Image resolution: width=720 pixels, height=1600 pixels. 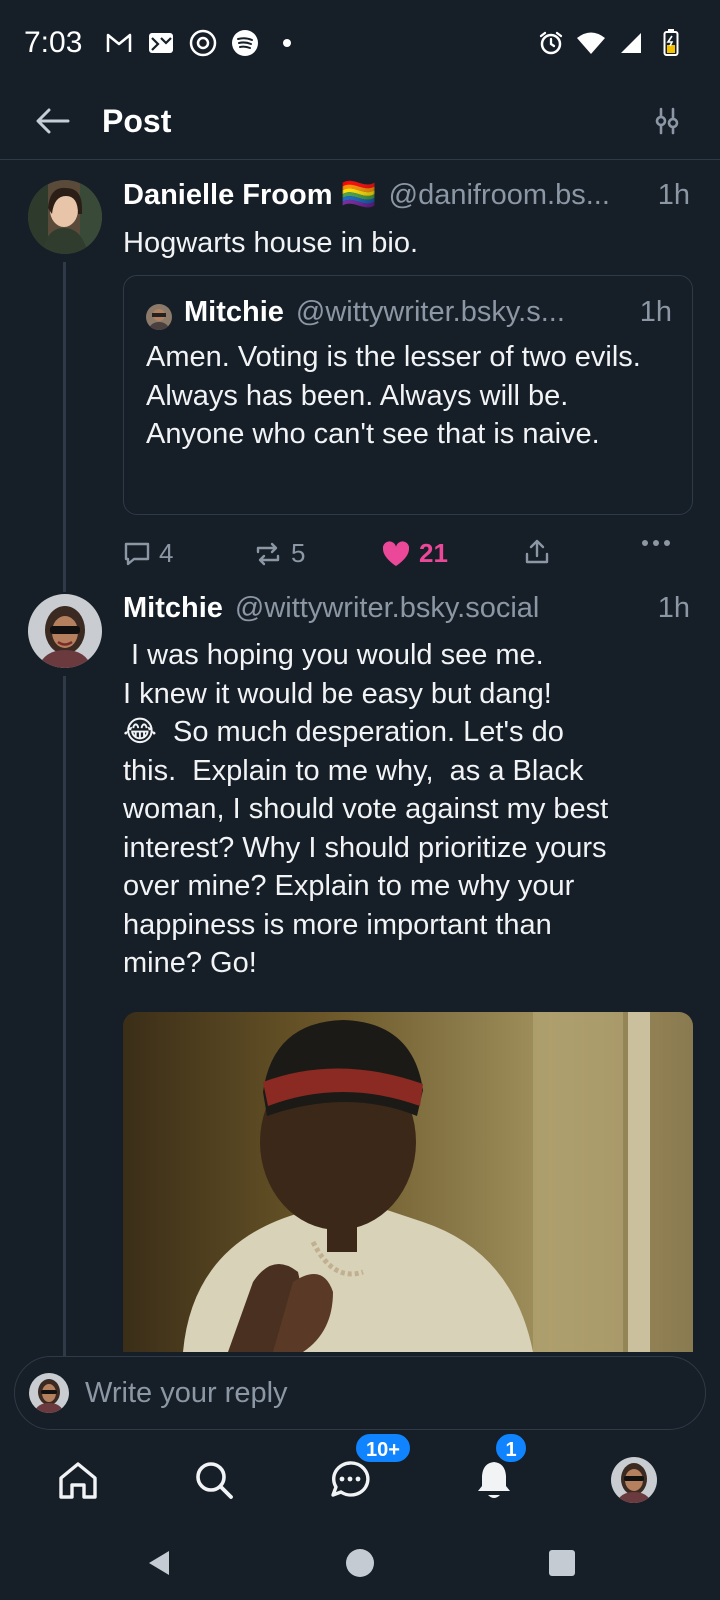 I want to click on text-line: I was hoping you would see me., so click(x=333, y=655).